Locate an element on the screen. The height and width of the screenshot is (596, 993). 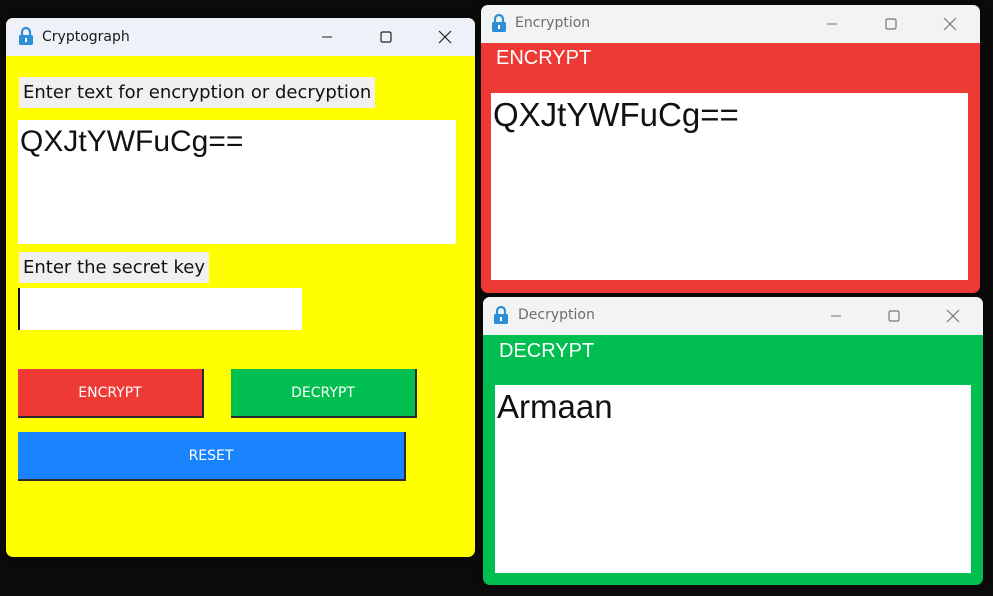
title-bar: Decryption is located at coordinates (733, 316).